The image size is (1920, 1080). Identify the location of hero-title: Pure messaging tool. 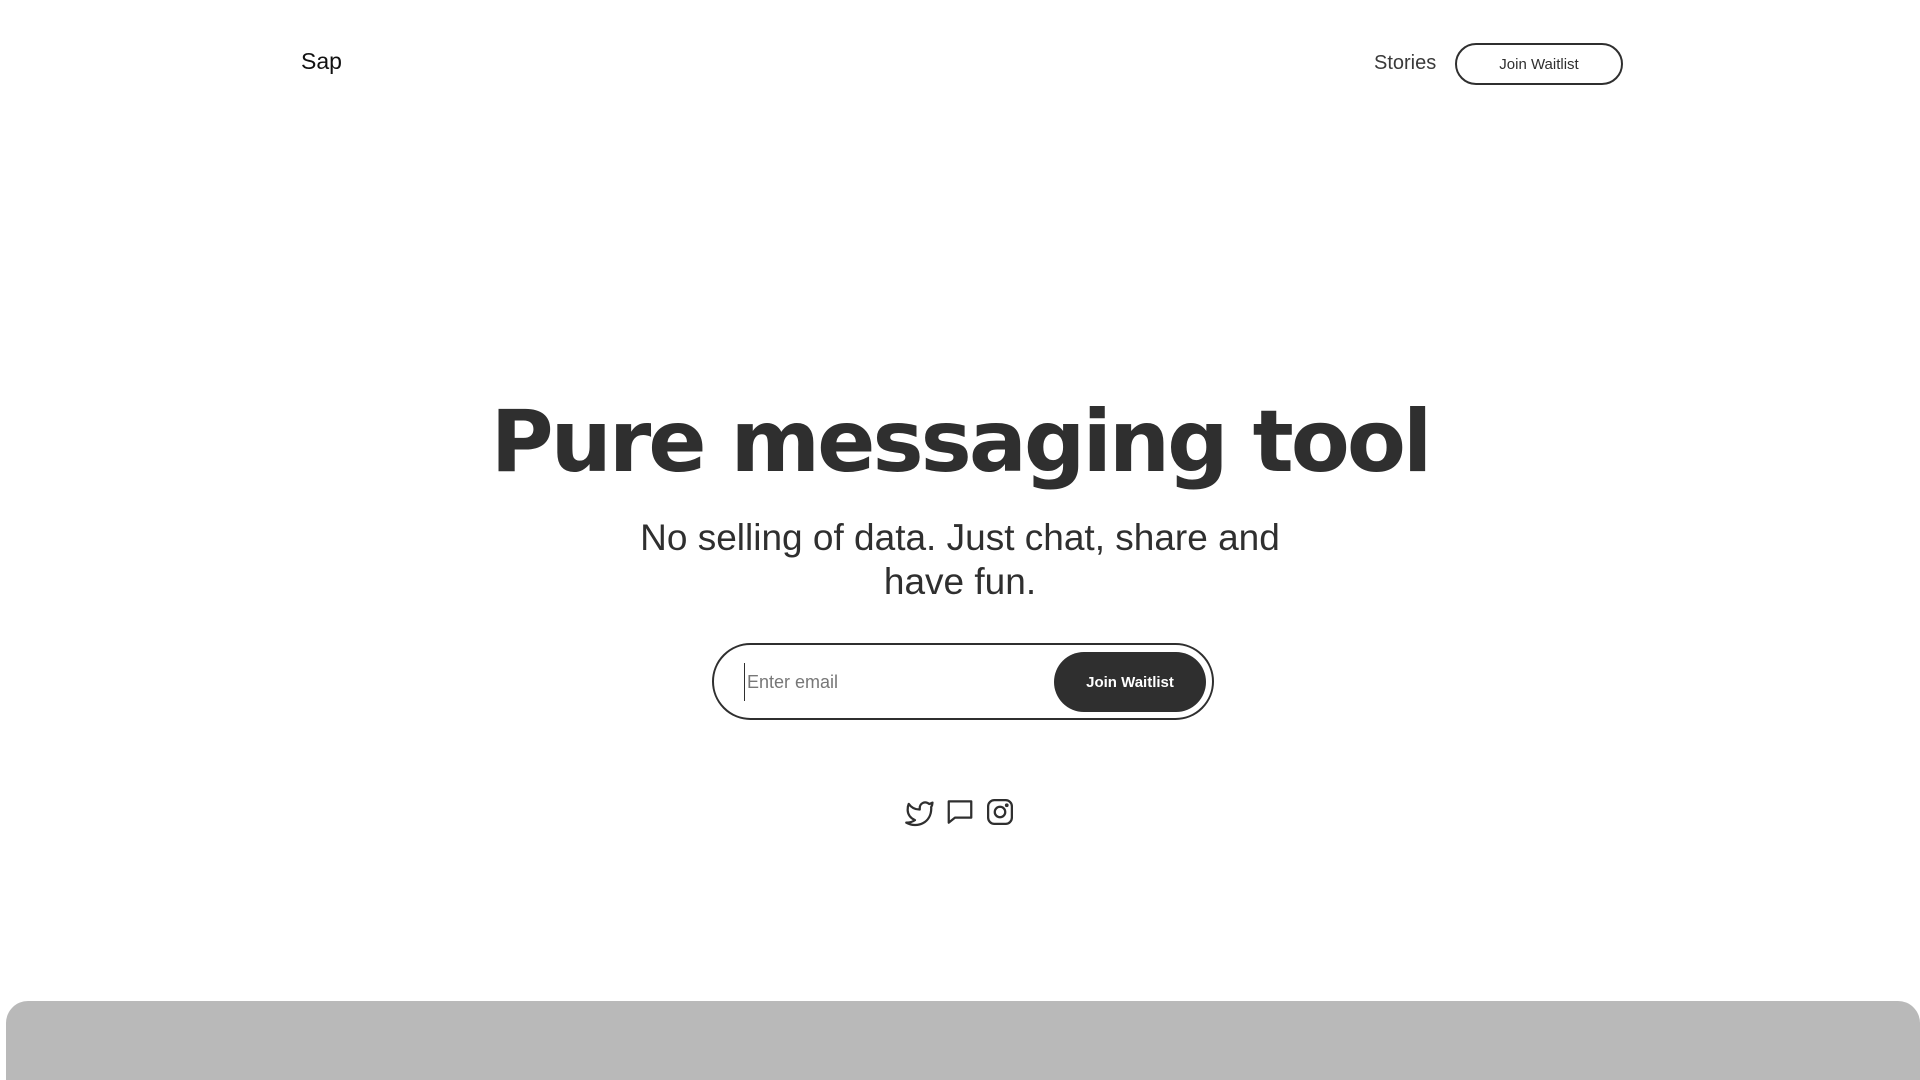
(961, 442).